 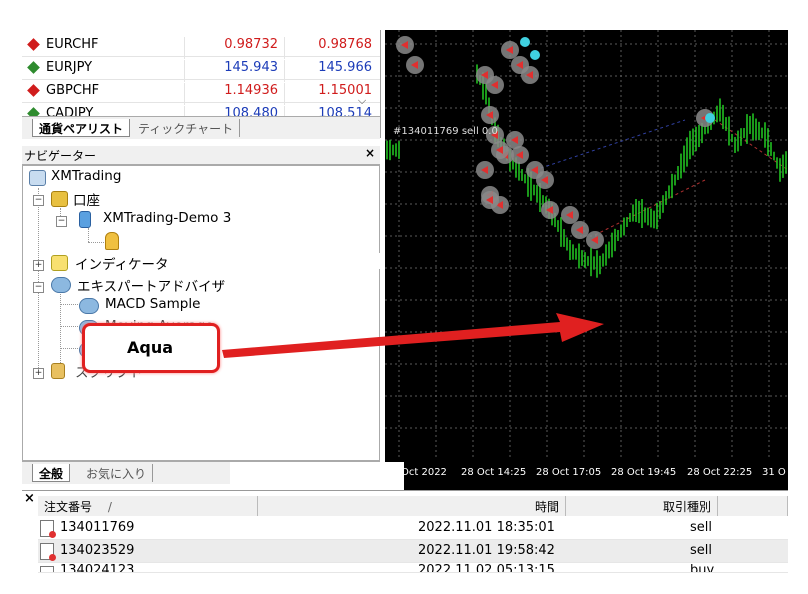 I want to click on market-watch-row: GBPCHF 1.14936 1.15001, so click(x=201, y=92).